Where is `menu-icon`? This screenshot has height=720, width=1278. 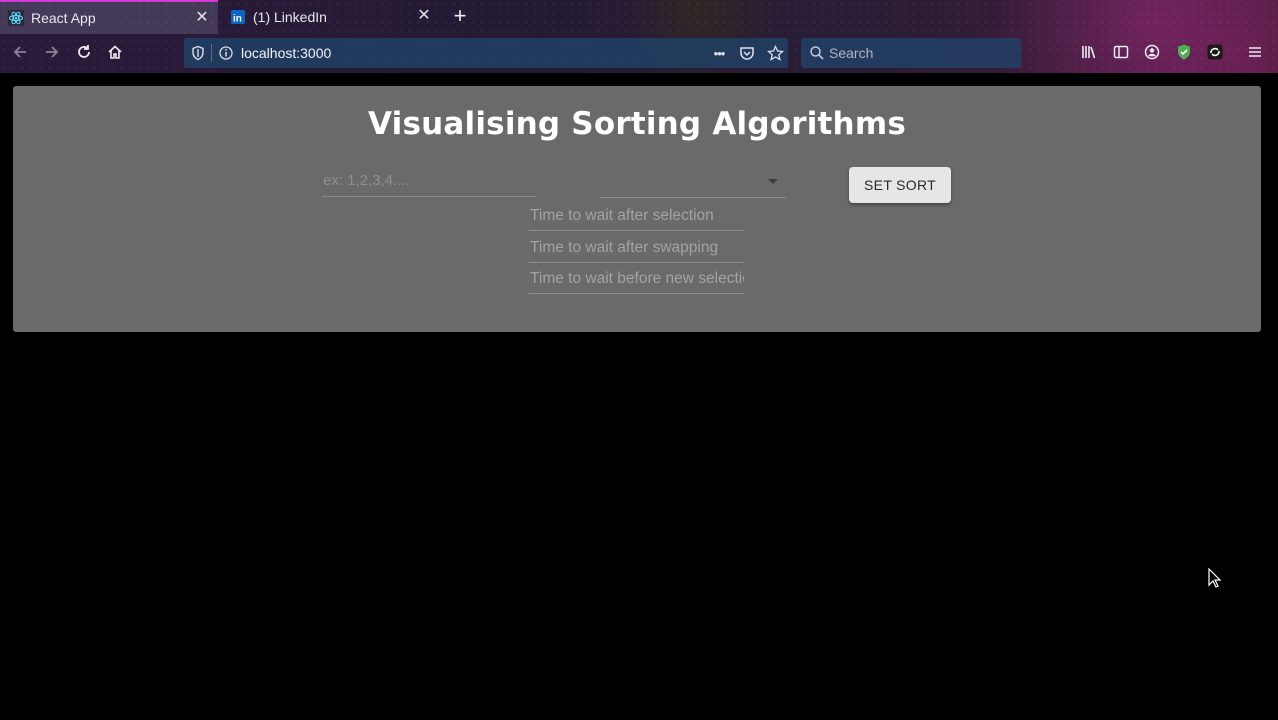 menu-icon is located at coordinates (1255, 52).